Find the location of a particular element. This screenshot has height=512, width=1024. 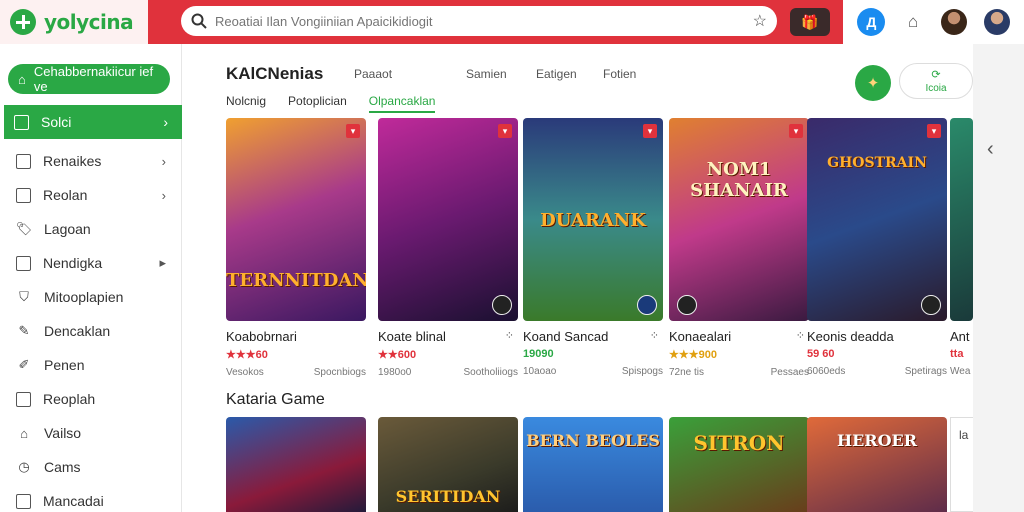

sidebar-item: ✎ Dencaklan is located at coordinates (91, 331).